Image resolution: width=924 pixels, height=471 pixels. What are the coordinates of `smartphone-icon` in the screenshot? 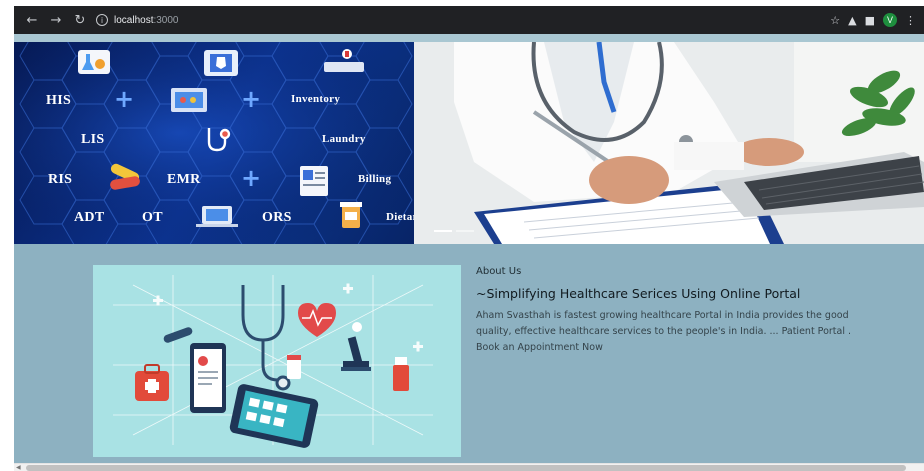 It's located at (274, 416).